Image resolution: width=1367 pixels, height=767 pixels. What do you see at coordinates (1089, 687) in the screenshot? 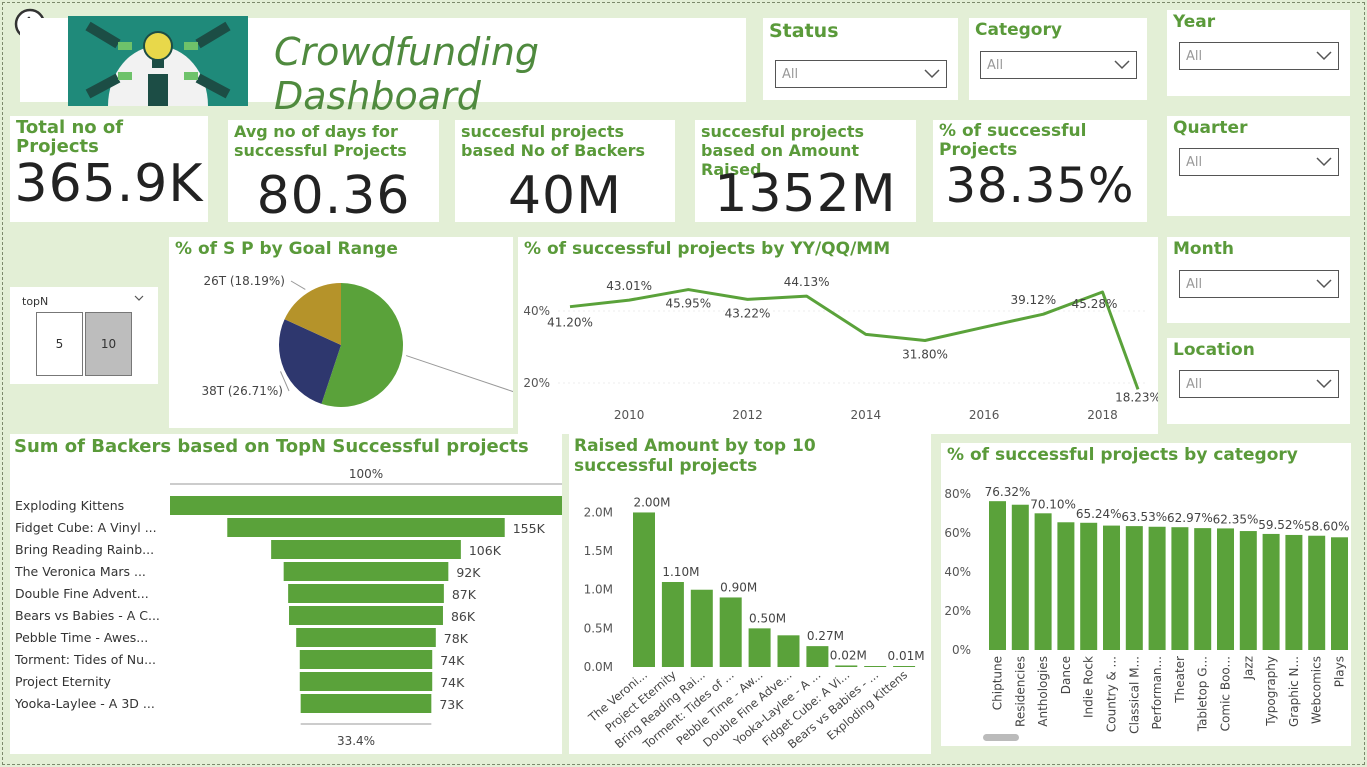
I see `category-label: Indie Rock` at bounding box center [1089, 687].